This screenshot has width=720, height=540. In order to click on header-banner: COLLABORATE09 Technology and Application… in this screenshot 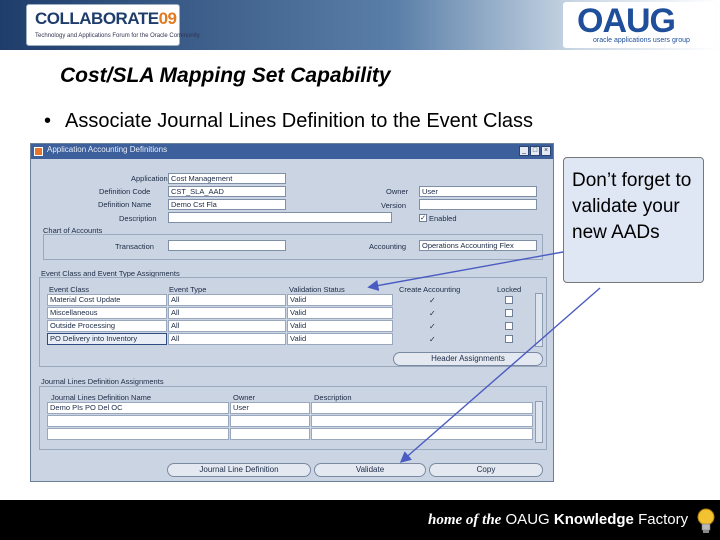, I will do `click(360, 25)`.